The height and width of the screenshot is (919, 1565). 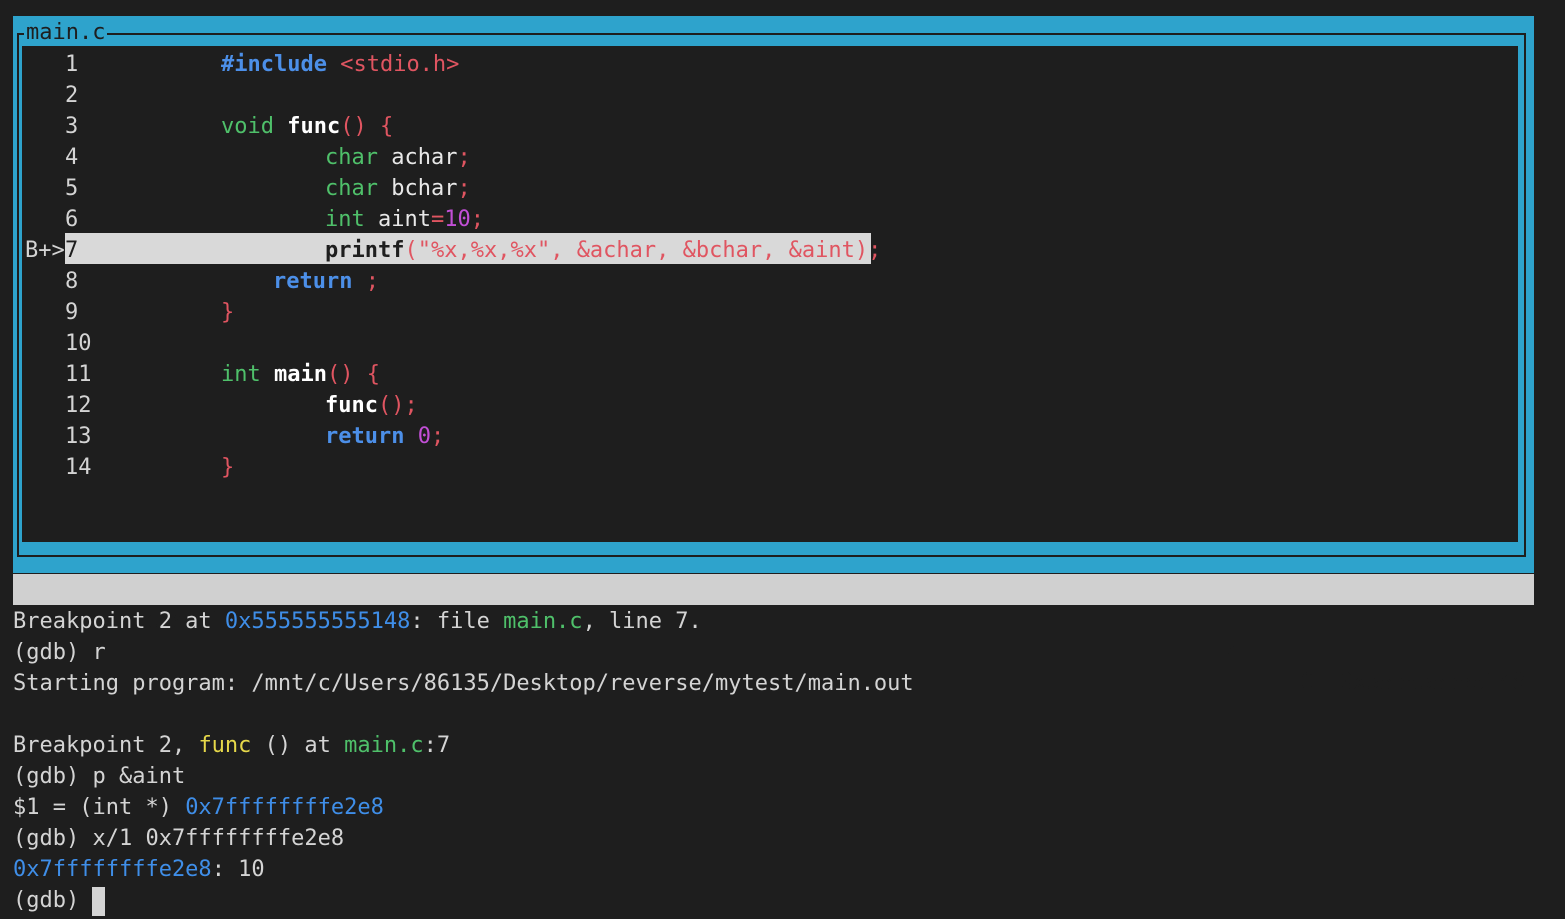 I want to click on source-line-13: 13 return 0;, so click(x=750, y=436).